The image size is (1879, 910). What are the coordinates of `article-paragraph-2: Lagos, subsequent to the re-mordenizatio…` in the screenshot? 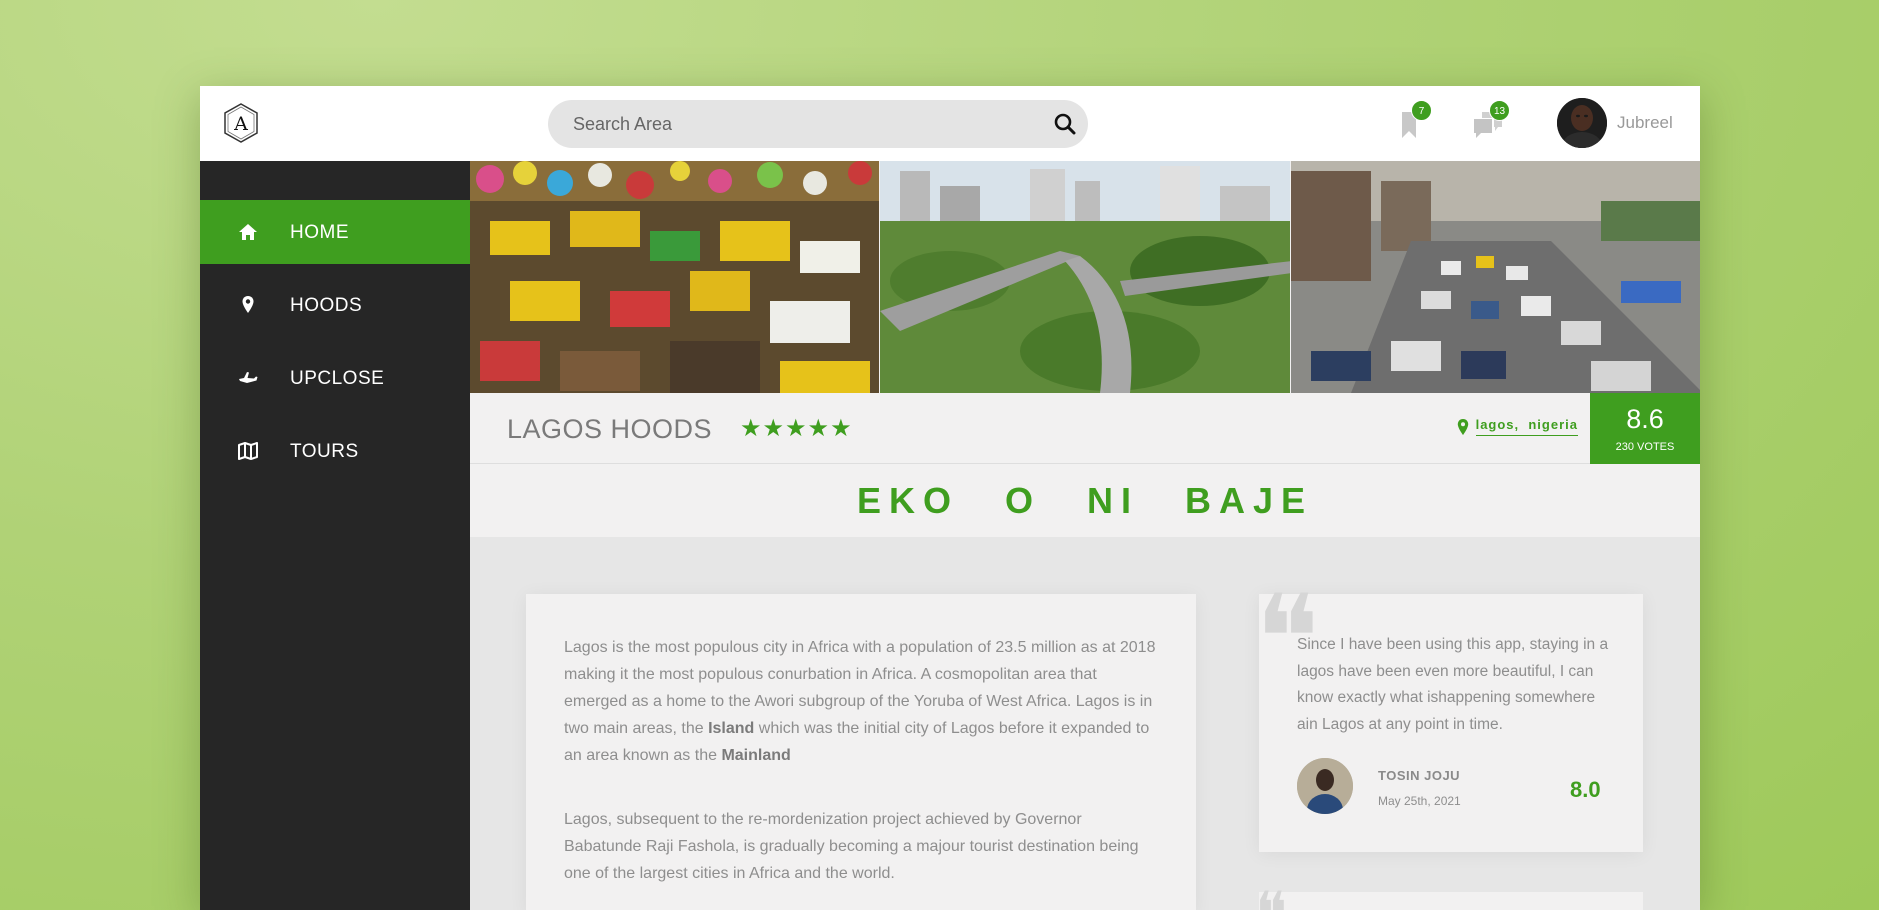 It's located at (851, 846).